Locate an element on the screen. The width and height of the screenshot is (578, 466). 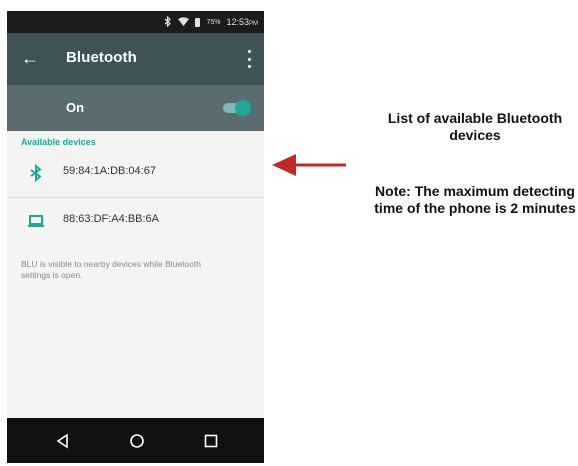
bluetooth-toggle-bar: On is located at coordinates (135, 108).